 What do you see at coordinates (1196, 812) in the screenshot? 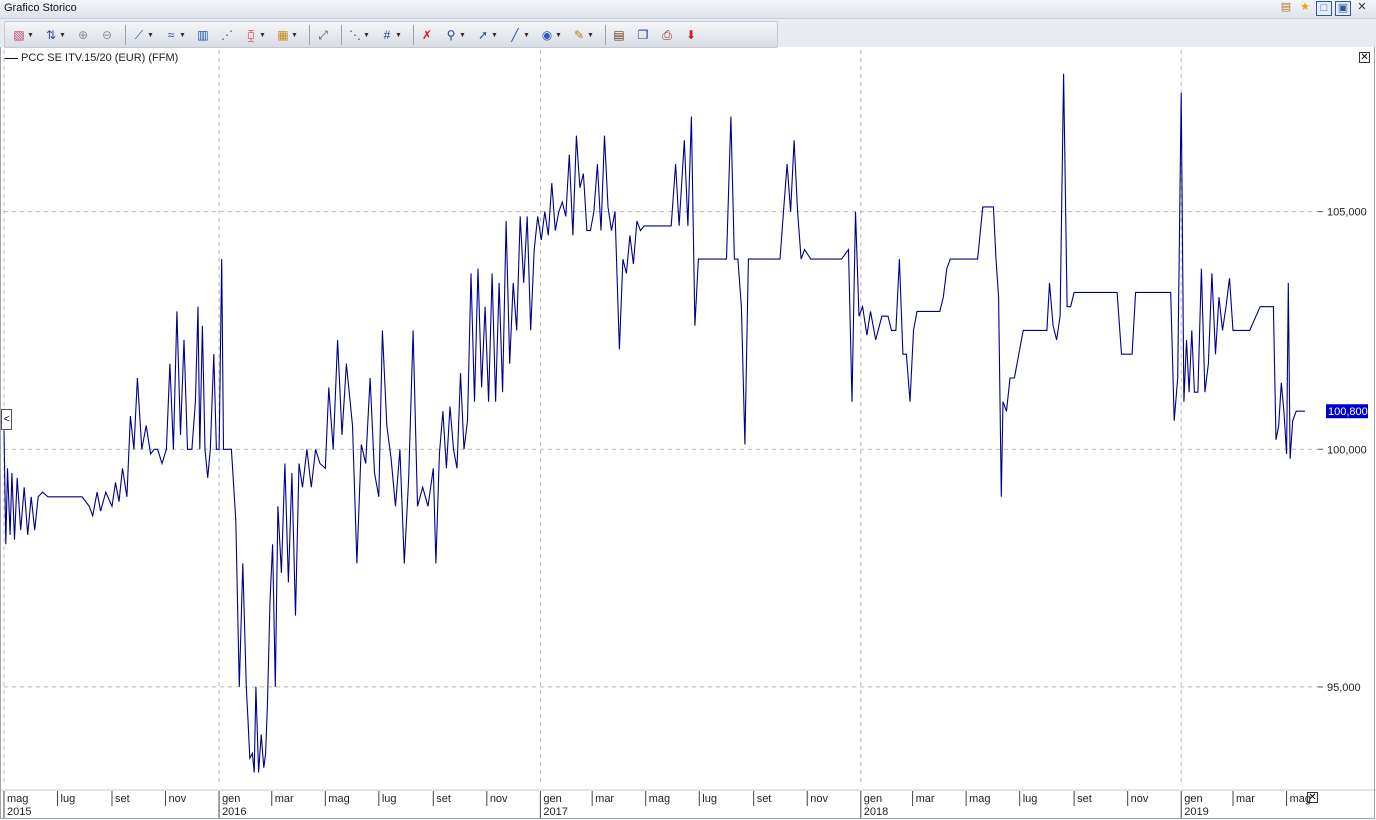
I see `x-year-label: 2019` at bounding box center [1196, 812].